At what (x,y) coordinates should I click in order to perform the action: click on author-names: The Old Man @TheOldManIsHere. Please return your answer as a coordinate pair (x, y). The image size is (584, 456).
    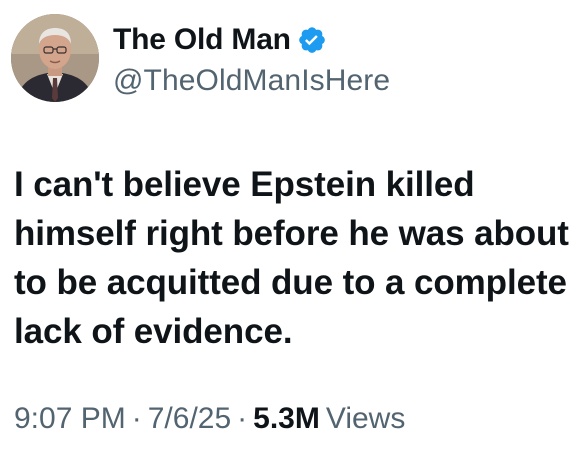
    Looking at the image, I should click on (251, 59).